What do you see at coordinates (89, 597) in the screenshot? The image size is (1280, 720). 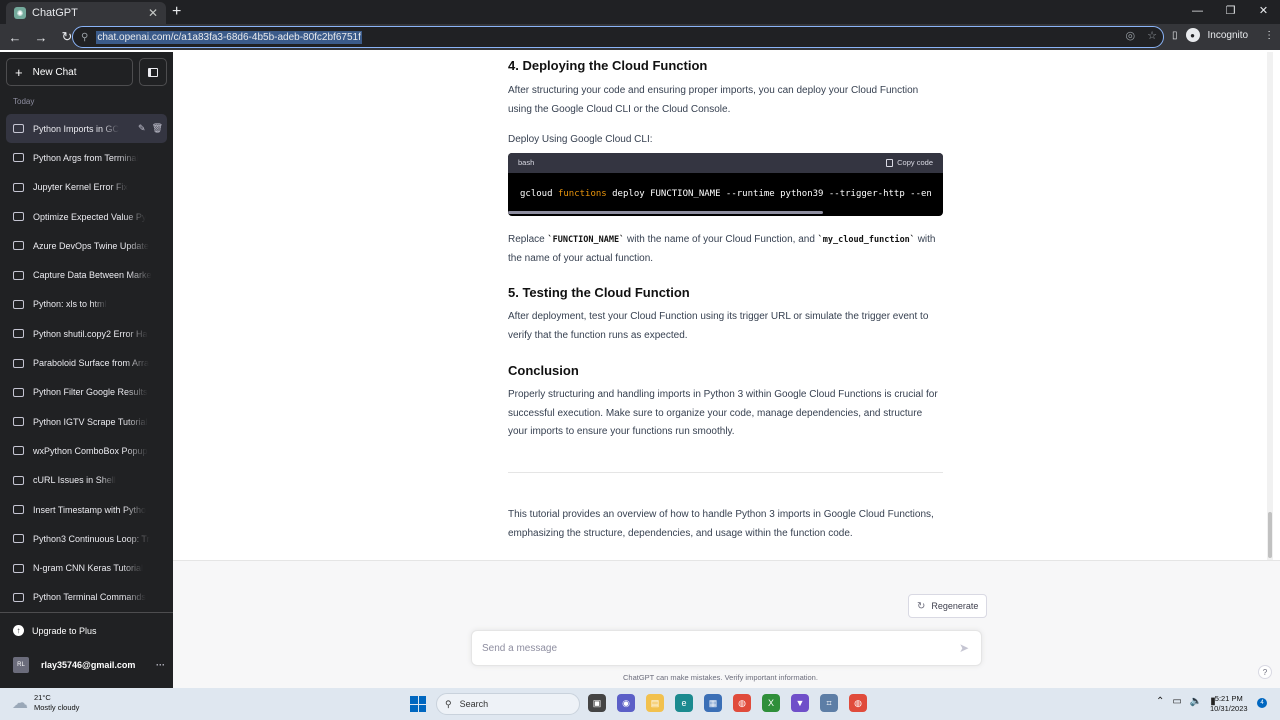 I see `chat-title: Python Terminal Commands` at bounding box center [89, 597].